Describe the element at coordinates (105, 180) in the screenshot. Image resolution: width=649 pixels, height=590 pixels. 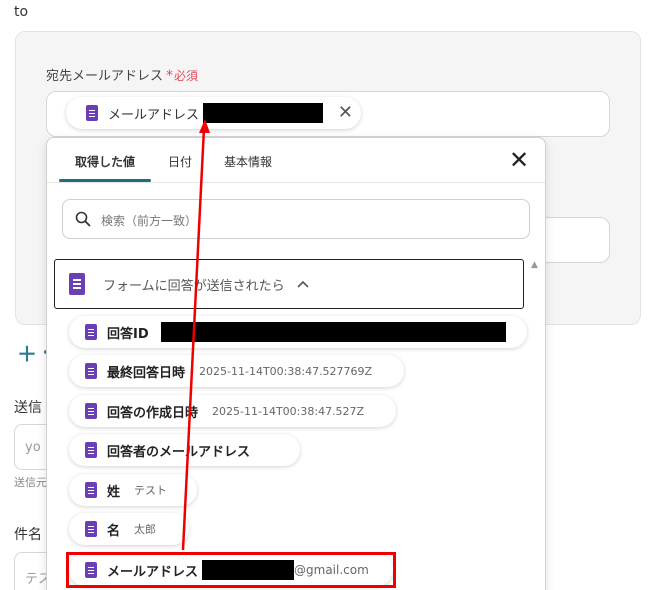
I see `active-tab-indicator` at that location.